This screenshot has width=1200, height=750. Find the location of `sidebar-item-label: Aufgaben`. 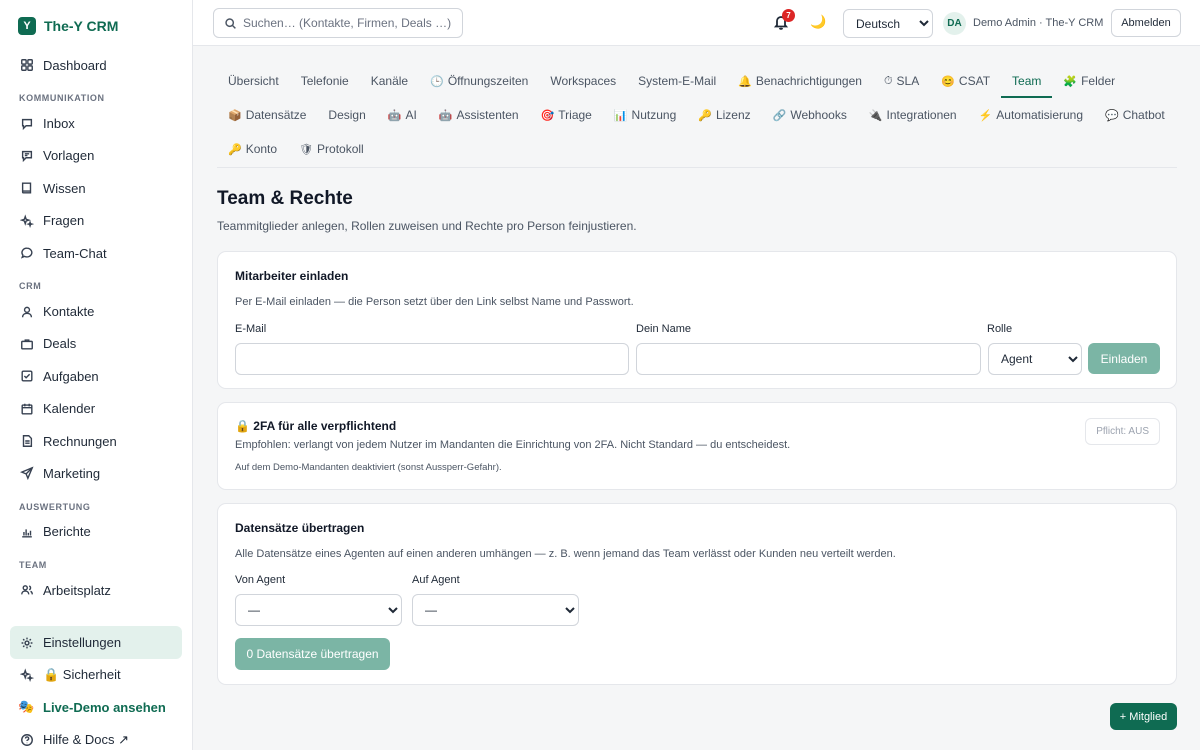

sidebar-item-label: Aufgaben is located at coordinates (71, 376).